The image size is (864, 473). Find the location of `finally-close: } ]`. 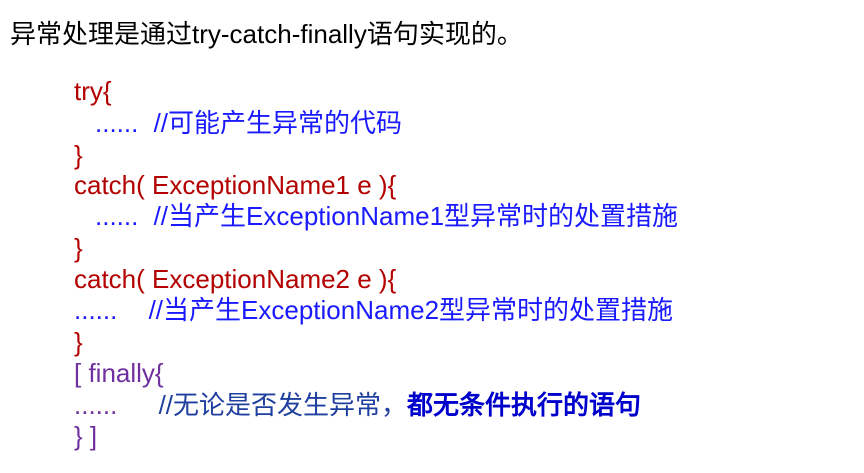

finally-close: } ] is located at coordinates (86, 436).